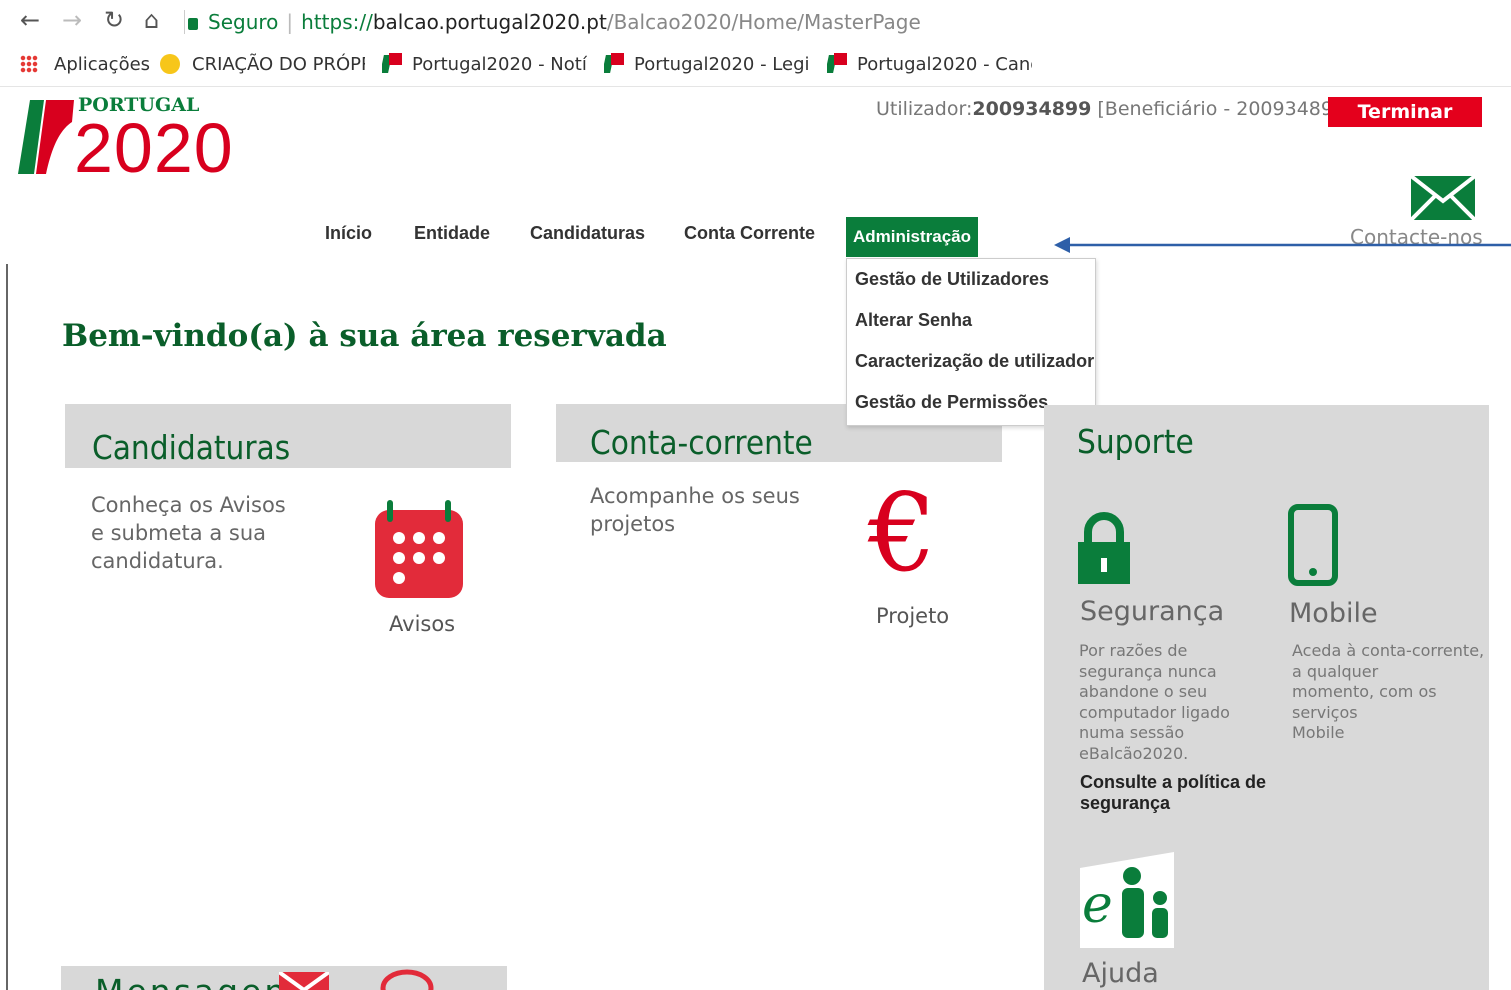 The width and height of the screenshot is (1511, 990). Describe the element at coordinates (1152, 611) in the screenshot. I see `seguranca-title: Segurança` at that location.